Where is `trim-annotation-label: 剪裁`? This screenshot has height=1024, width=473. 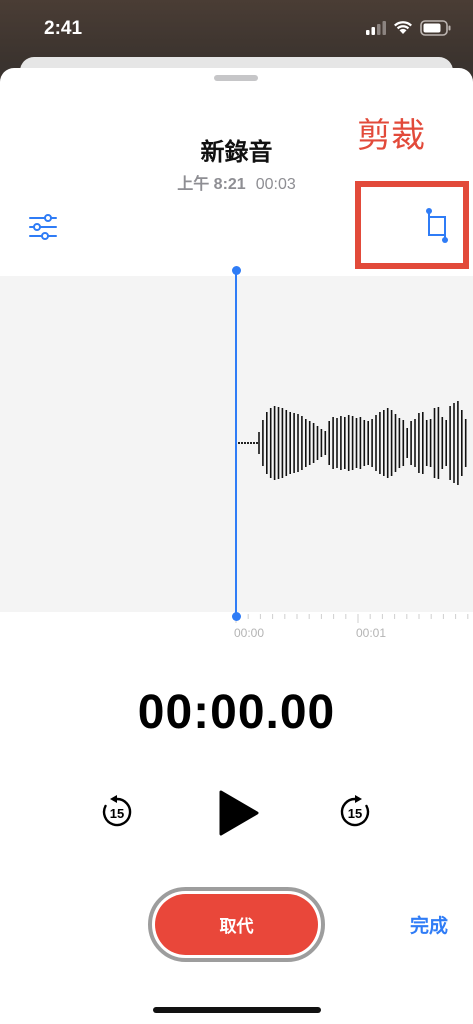
trim-annotation-label: 剪裁 is located at coordinates (391, 136).